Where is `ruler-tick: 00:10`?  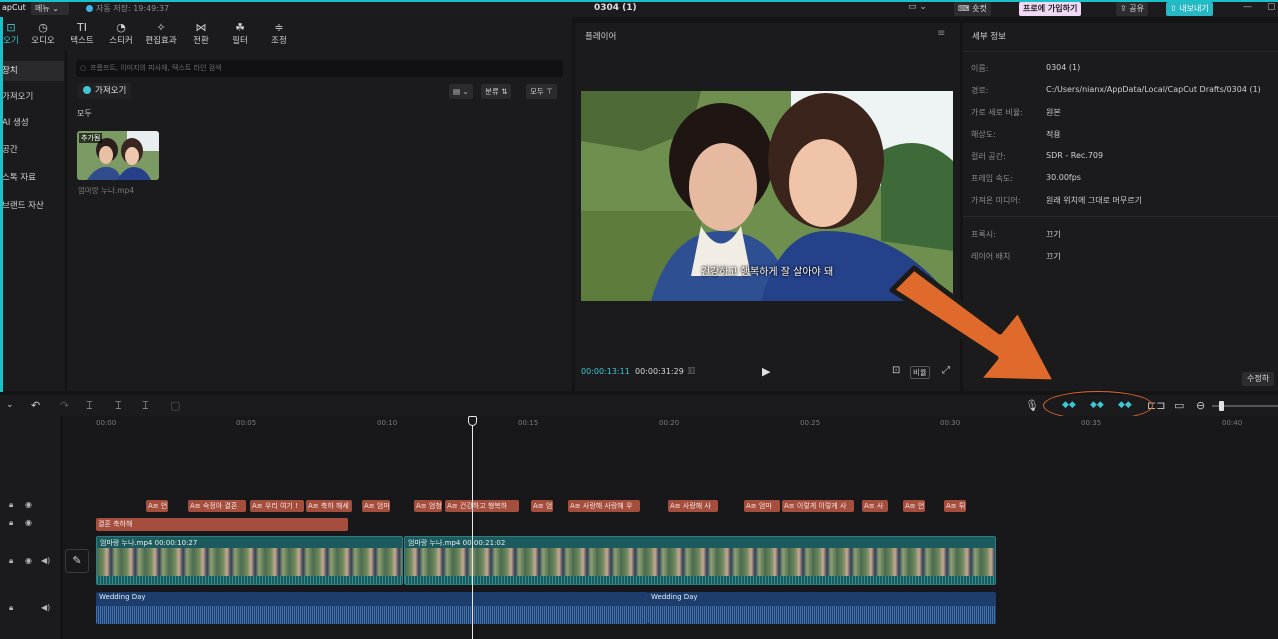
ruler-tick: 00:10 is located at coordinates (387, 423).